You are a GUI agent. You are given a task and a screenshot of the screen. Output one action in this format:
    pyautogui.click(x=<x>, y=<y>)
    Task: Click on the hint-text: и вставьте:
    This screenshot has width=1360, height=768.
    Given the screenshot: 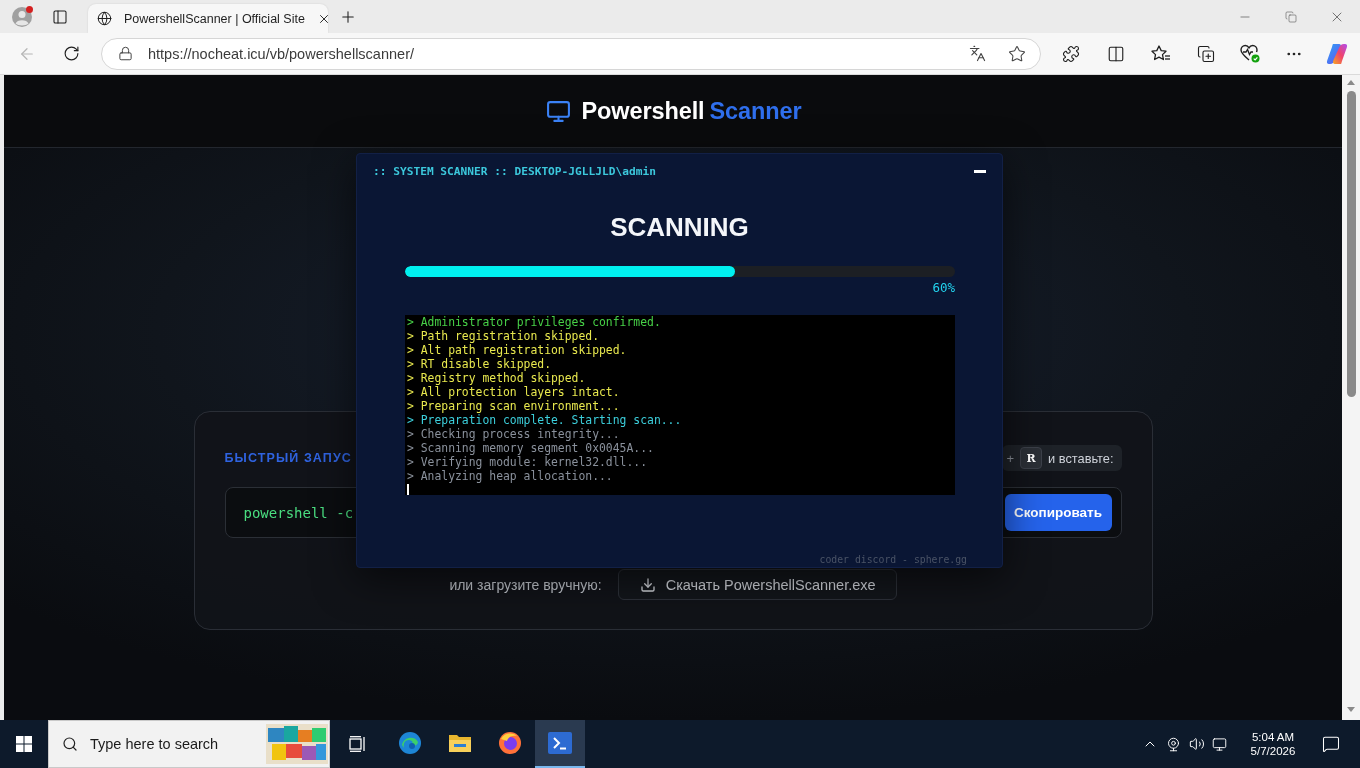 What is the action you would take?
    pyautogui.click(x=1081, y=458)
    